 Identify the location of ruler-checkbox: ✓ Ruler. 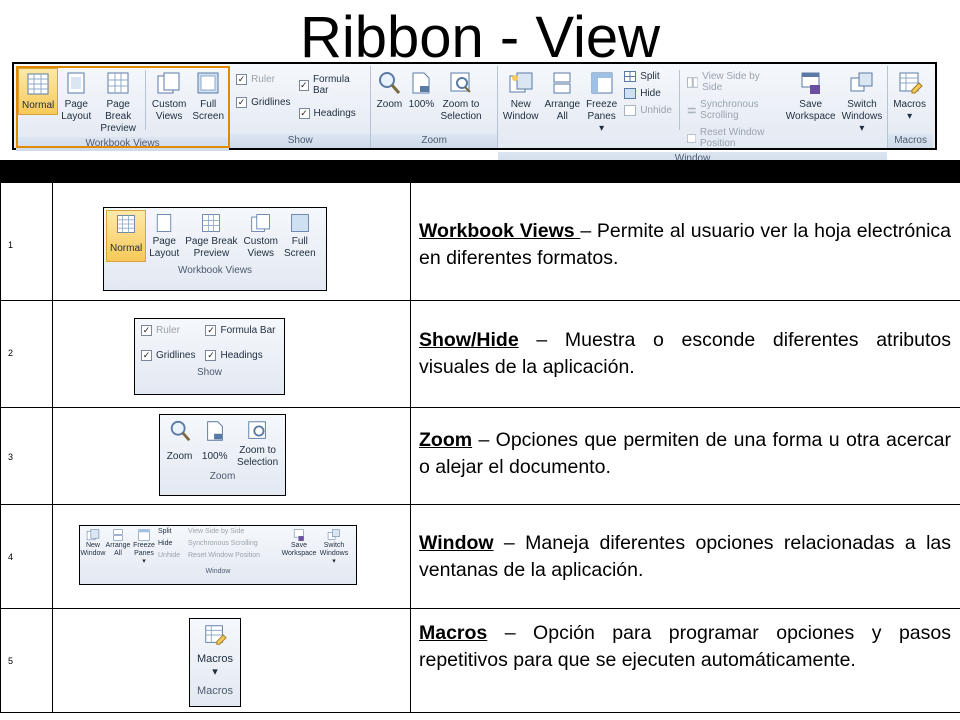
(263, 79).